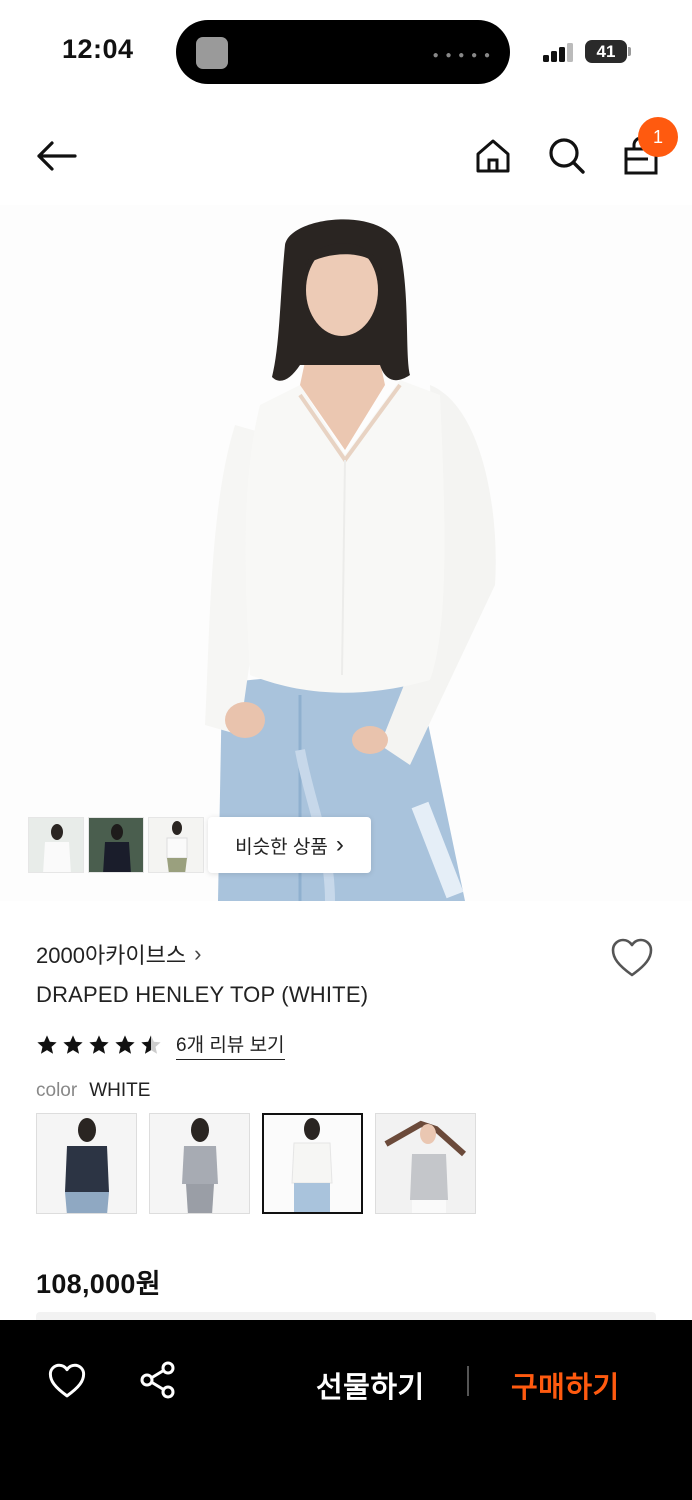  What do you see at coordinates (559, 52) in the screenshot?
I see `signal-icon` at bounding box center [559, 52].